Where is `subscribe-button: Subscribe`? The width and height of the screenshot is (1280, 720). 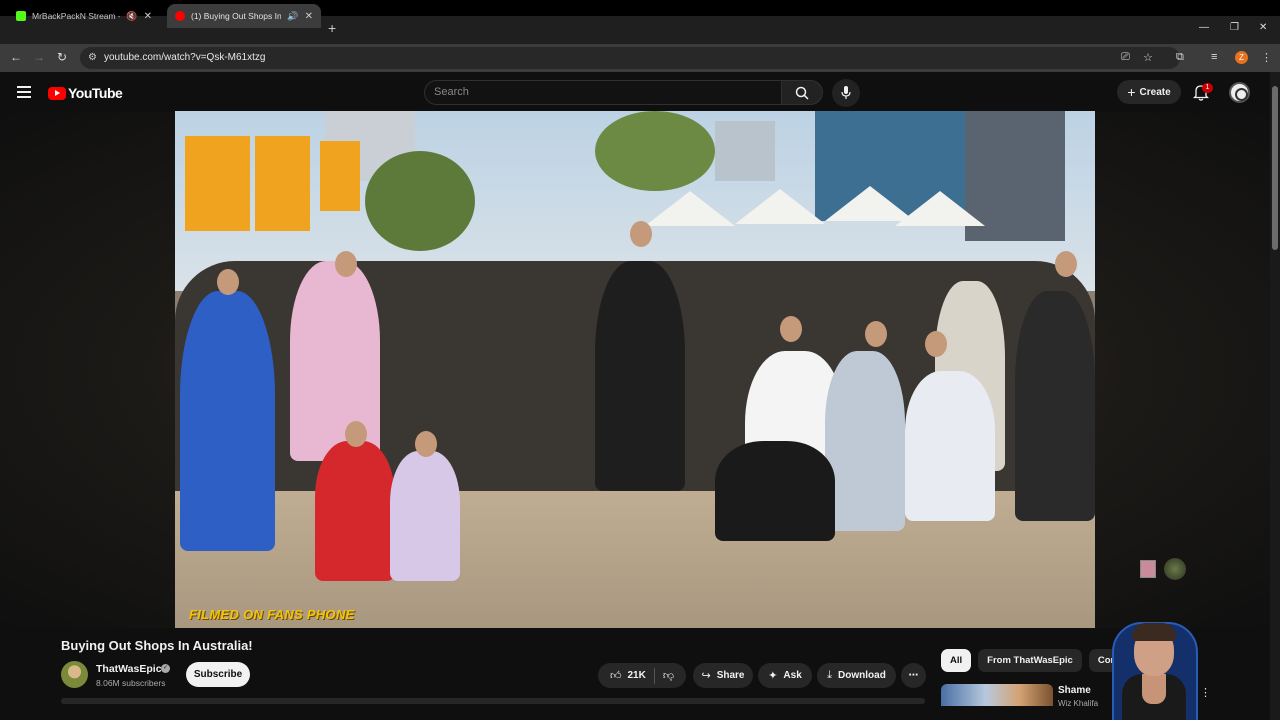
subscribe-button: Subscribe is located at coordinates (218, 674).